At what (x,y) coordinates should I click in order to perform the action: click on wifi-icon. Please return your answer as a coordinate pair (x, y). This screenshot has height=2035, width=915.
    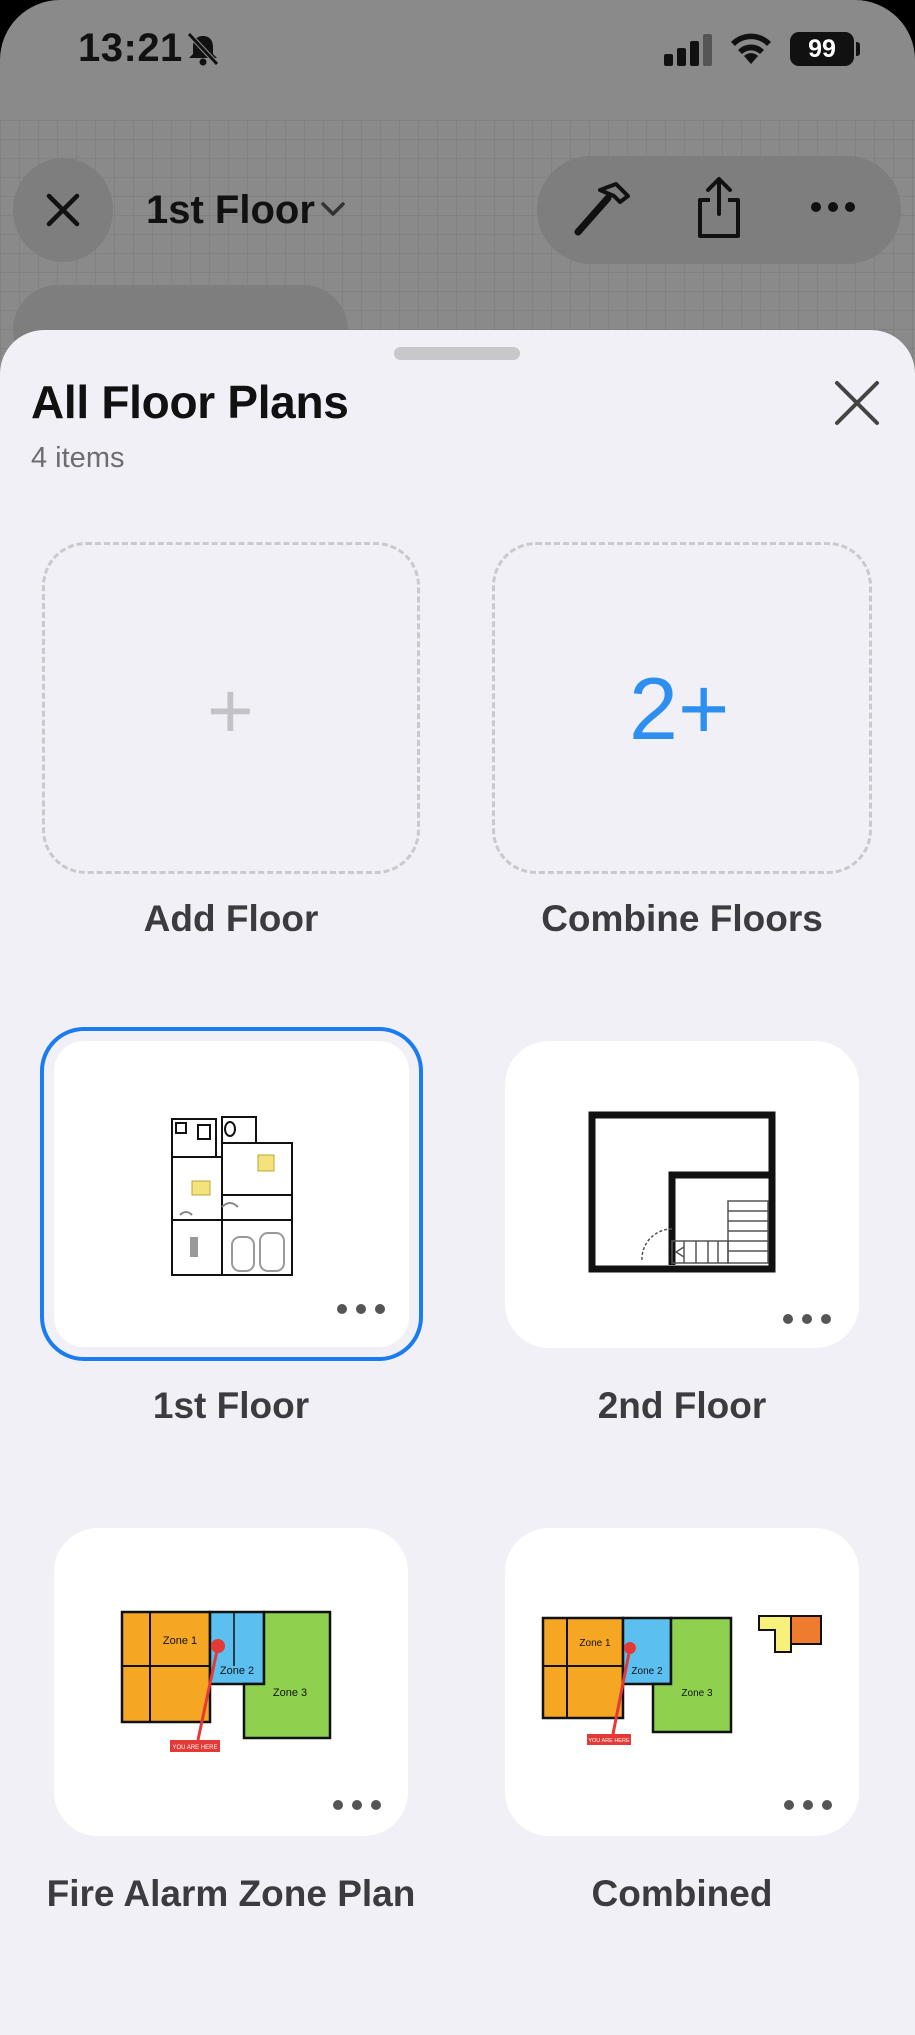
    Looking at the image, I should click on (751, 48).